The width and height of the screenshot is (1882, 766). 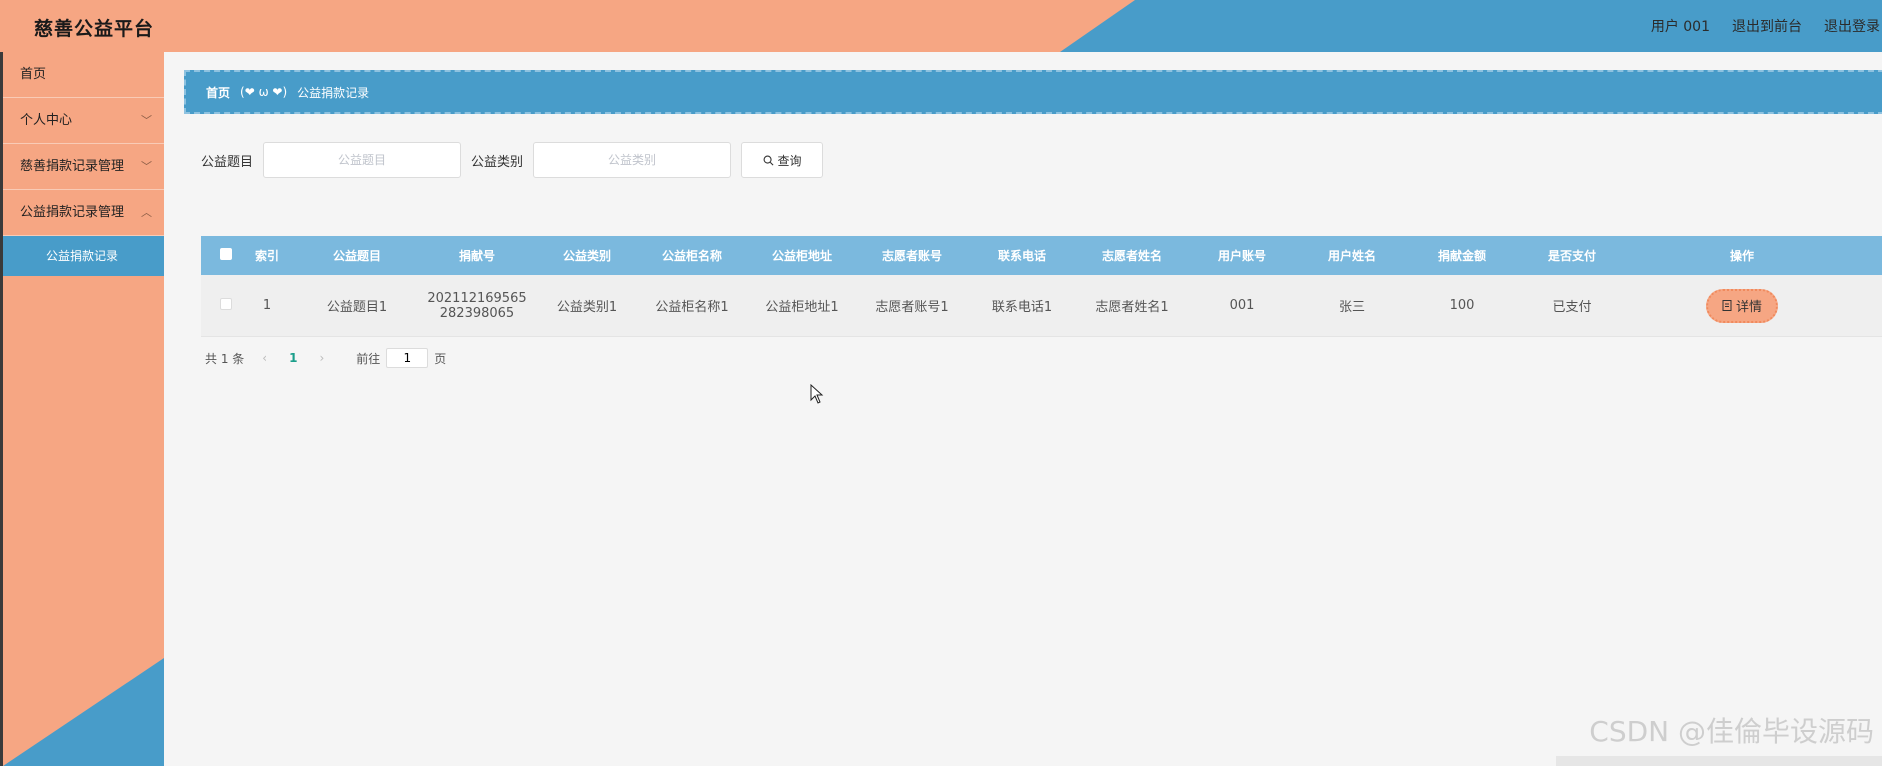 I want to click on sidebar-item-public-donation-records: 公益捐款记录管理 ︿, so click(x=83, y=213).